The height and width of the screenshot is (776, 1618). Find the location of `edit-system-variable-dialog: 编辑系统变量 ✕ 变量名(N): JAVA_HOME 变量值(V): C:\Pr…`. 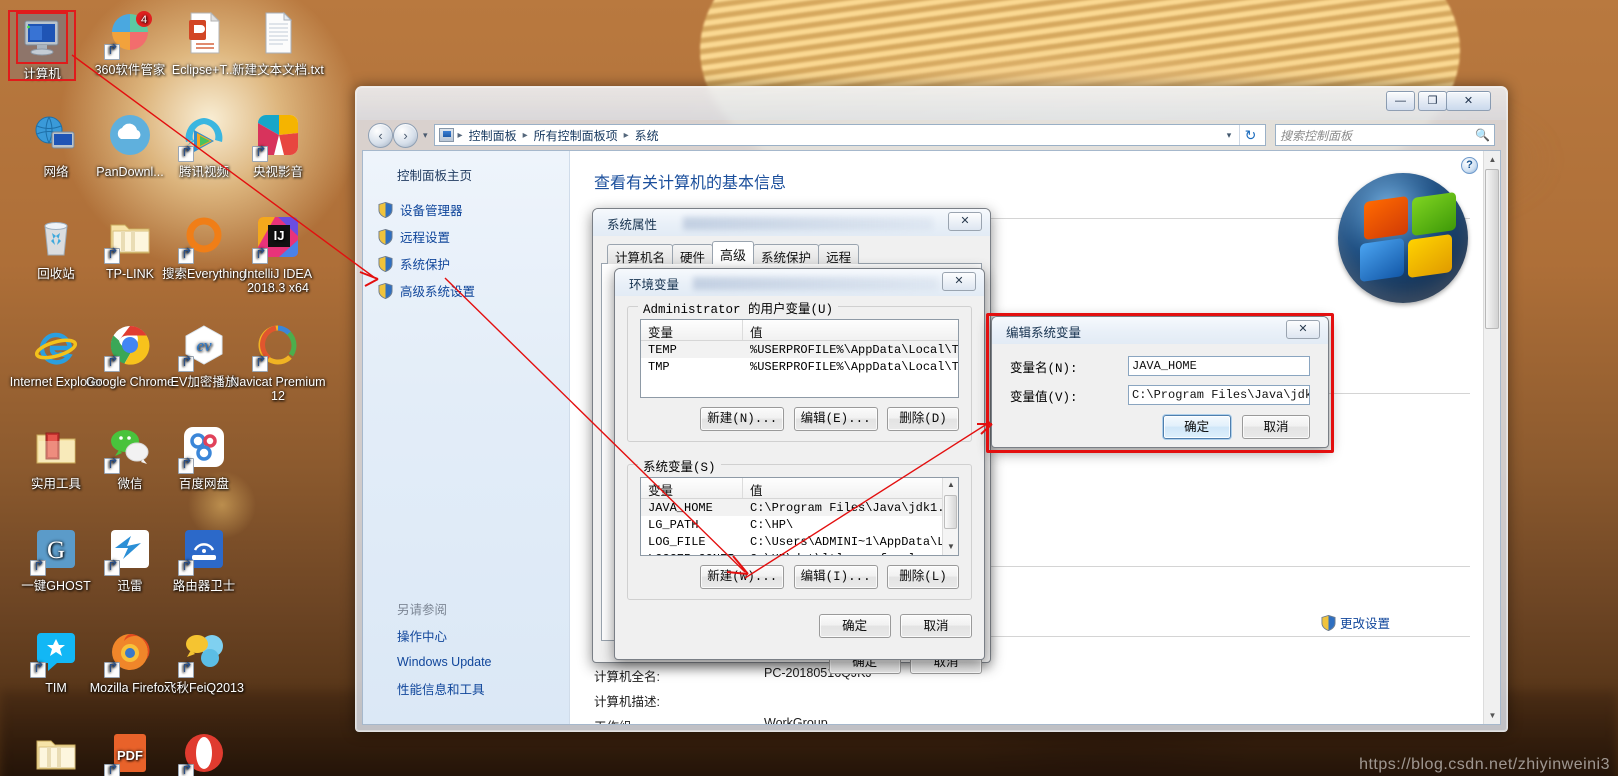

edit-system-variable-dialog: 编辑系统变量 ✕ 变量名(N): JAVA_HOME 变量值(V): C:\Pr… is located at coordinates (1160, 382).